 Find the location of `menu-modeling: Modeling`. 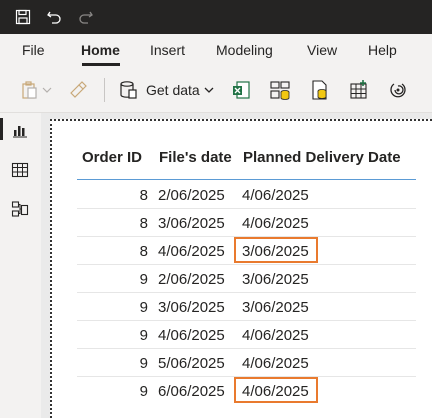

menu-modeling: Modeling is located at coordinates (244, 50).